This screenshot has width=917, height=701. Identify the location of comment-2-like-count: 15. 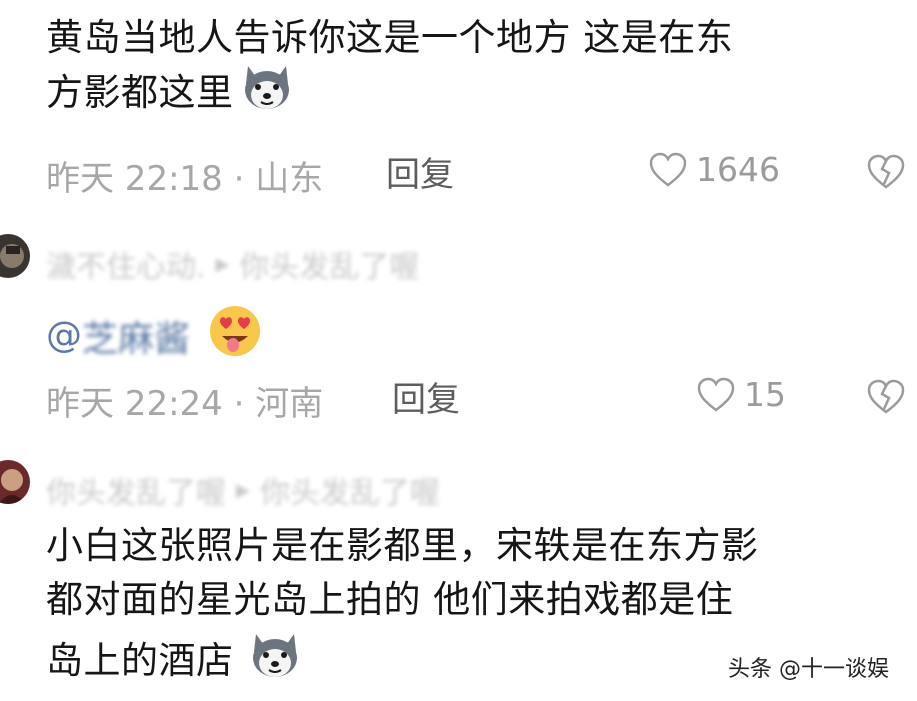
(765, 394).